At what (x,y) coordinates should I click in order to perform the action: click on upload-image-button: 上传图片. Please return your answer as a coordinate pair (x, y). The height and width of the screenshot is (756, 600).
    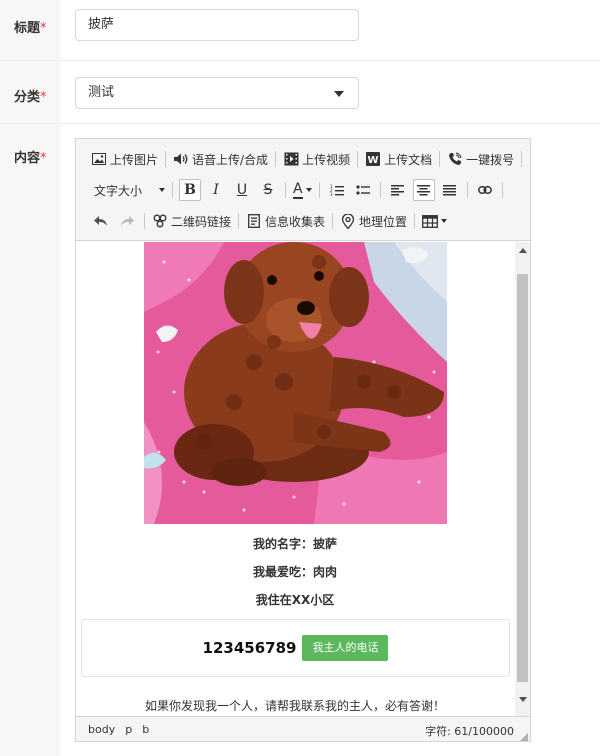
    Looking at the image, I should click on (124, 159).